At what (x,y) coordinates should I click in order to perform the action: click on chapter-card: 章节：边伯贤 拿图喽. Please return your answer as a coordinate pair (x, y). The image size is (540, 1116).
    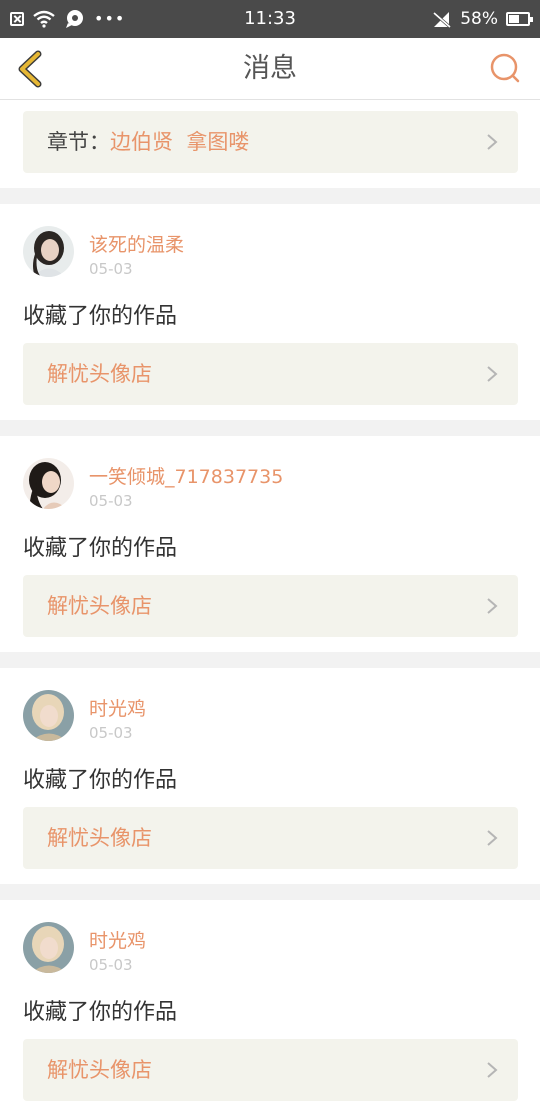
    Looking at the image, I should click on (270, 144).